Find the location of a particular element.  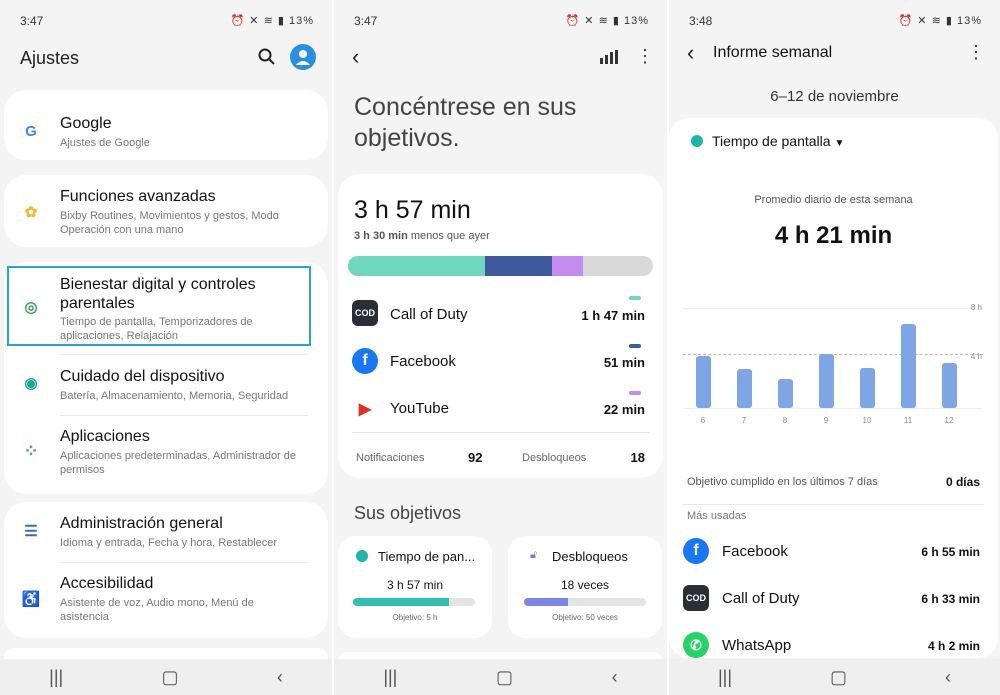

google-card: G Google Ajustes de Google is located at coordinates (166, 125).